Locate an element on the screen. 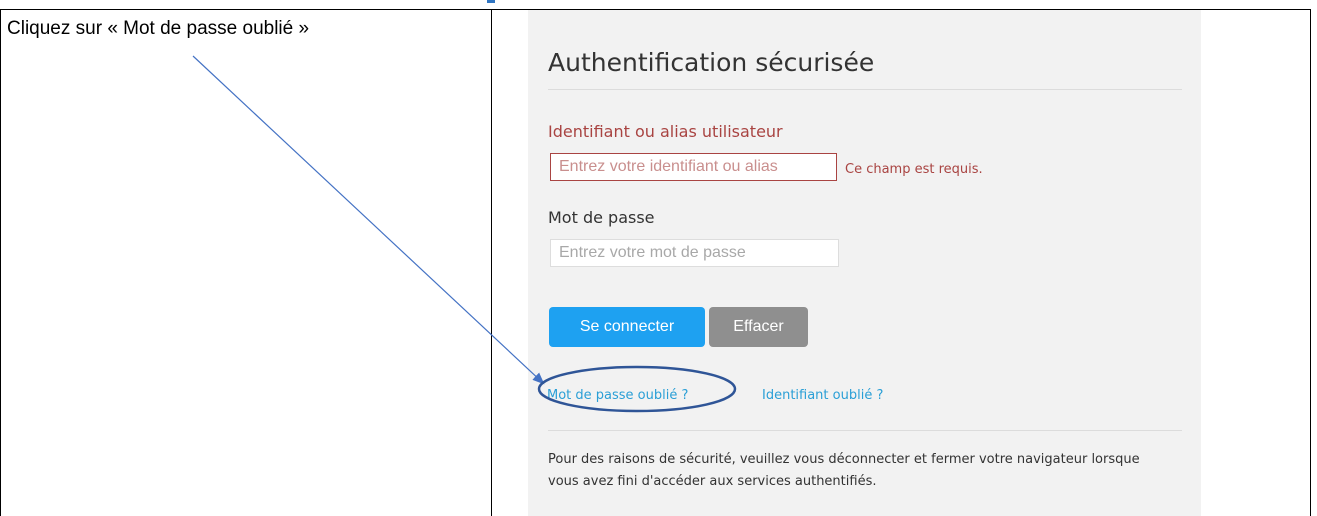 This screenshot has height=516, width=1317. login-title: Authentification sécurisée is located at coordinates (711, 62).